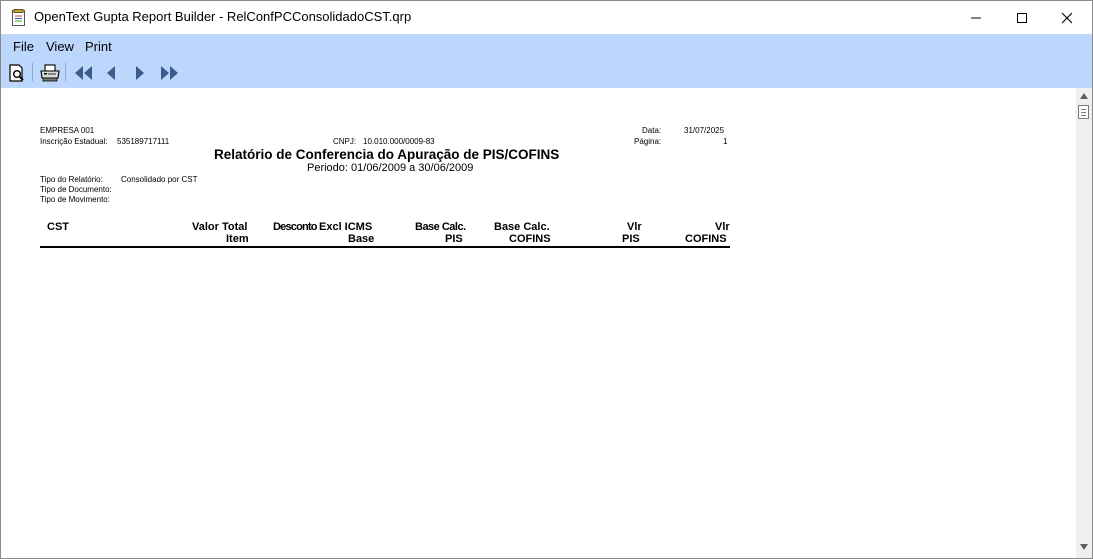 Image resolution: width=1093 pixels, height=559 pixels. What do you see at coordinates (440, 227) in the screenshot?
I see `col-base-calc-pis: Base Calc.` at bounding box center [440, 227].